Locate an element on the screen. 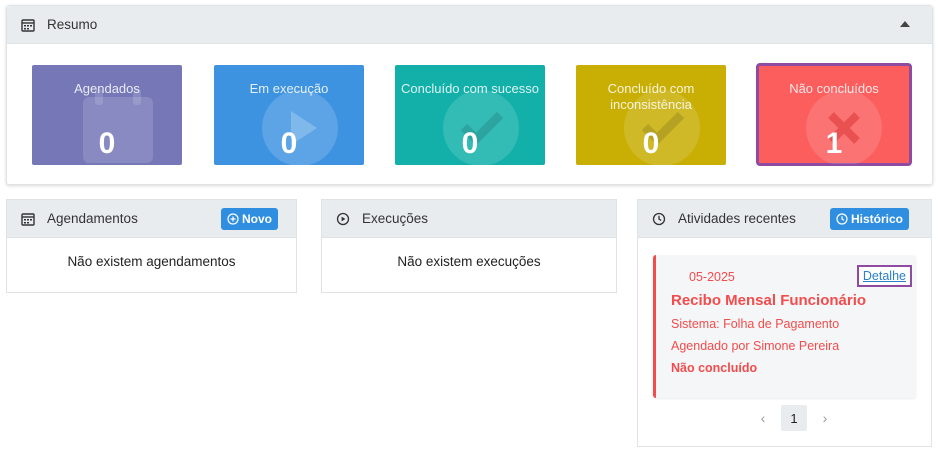 This screenshot has height=453, width=937. activity-date: 05-2025 is located at coordinates (712, 277).